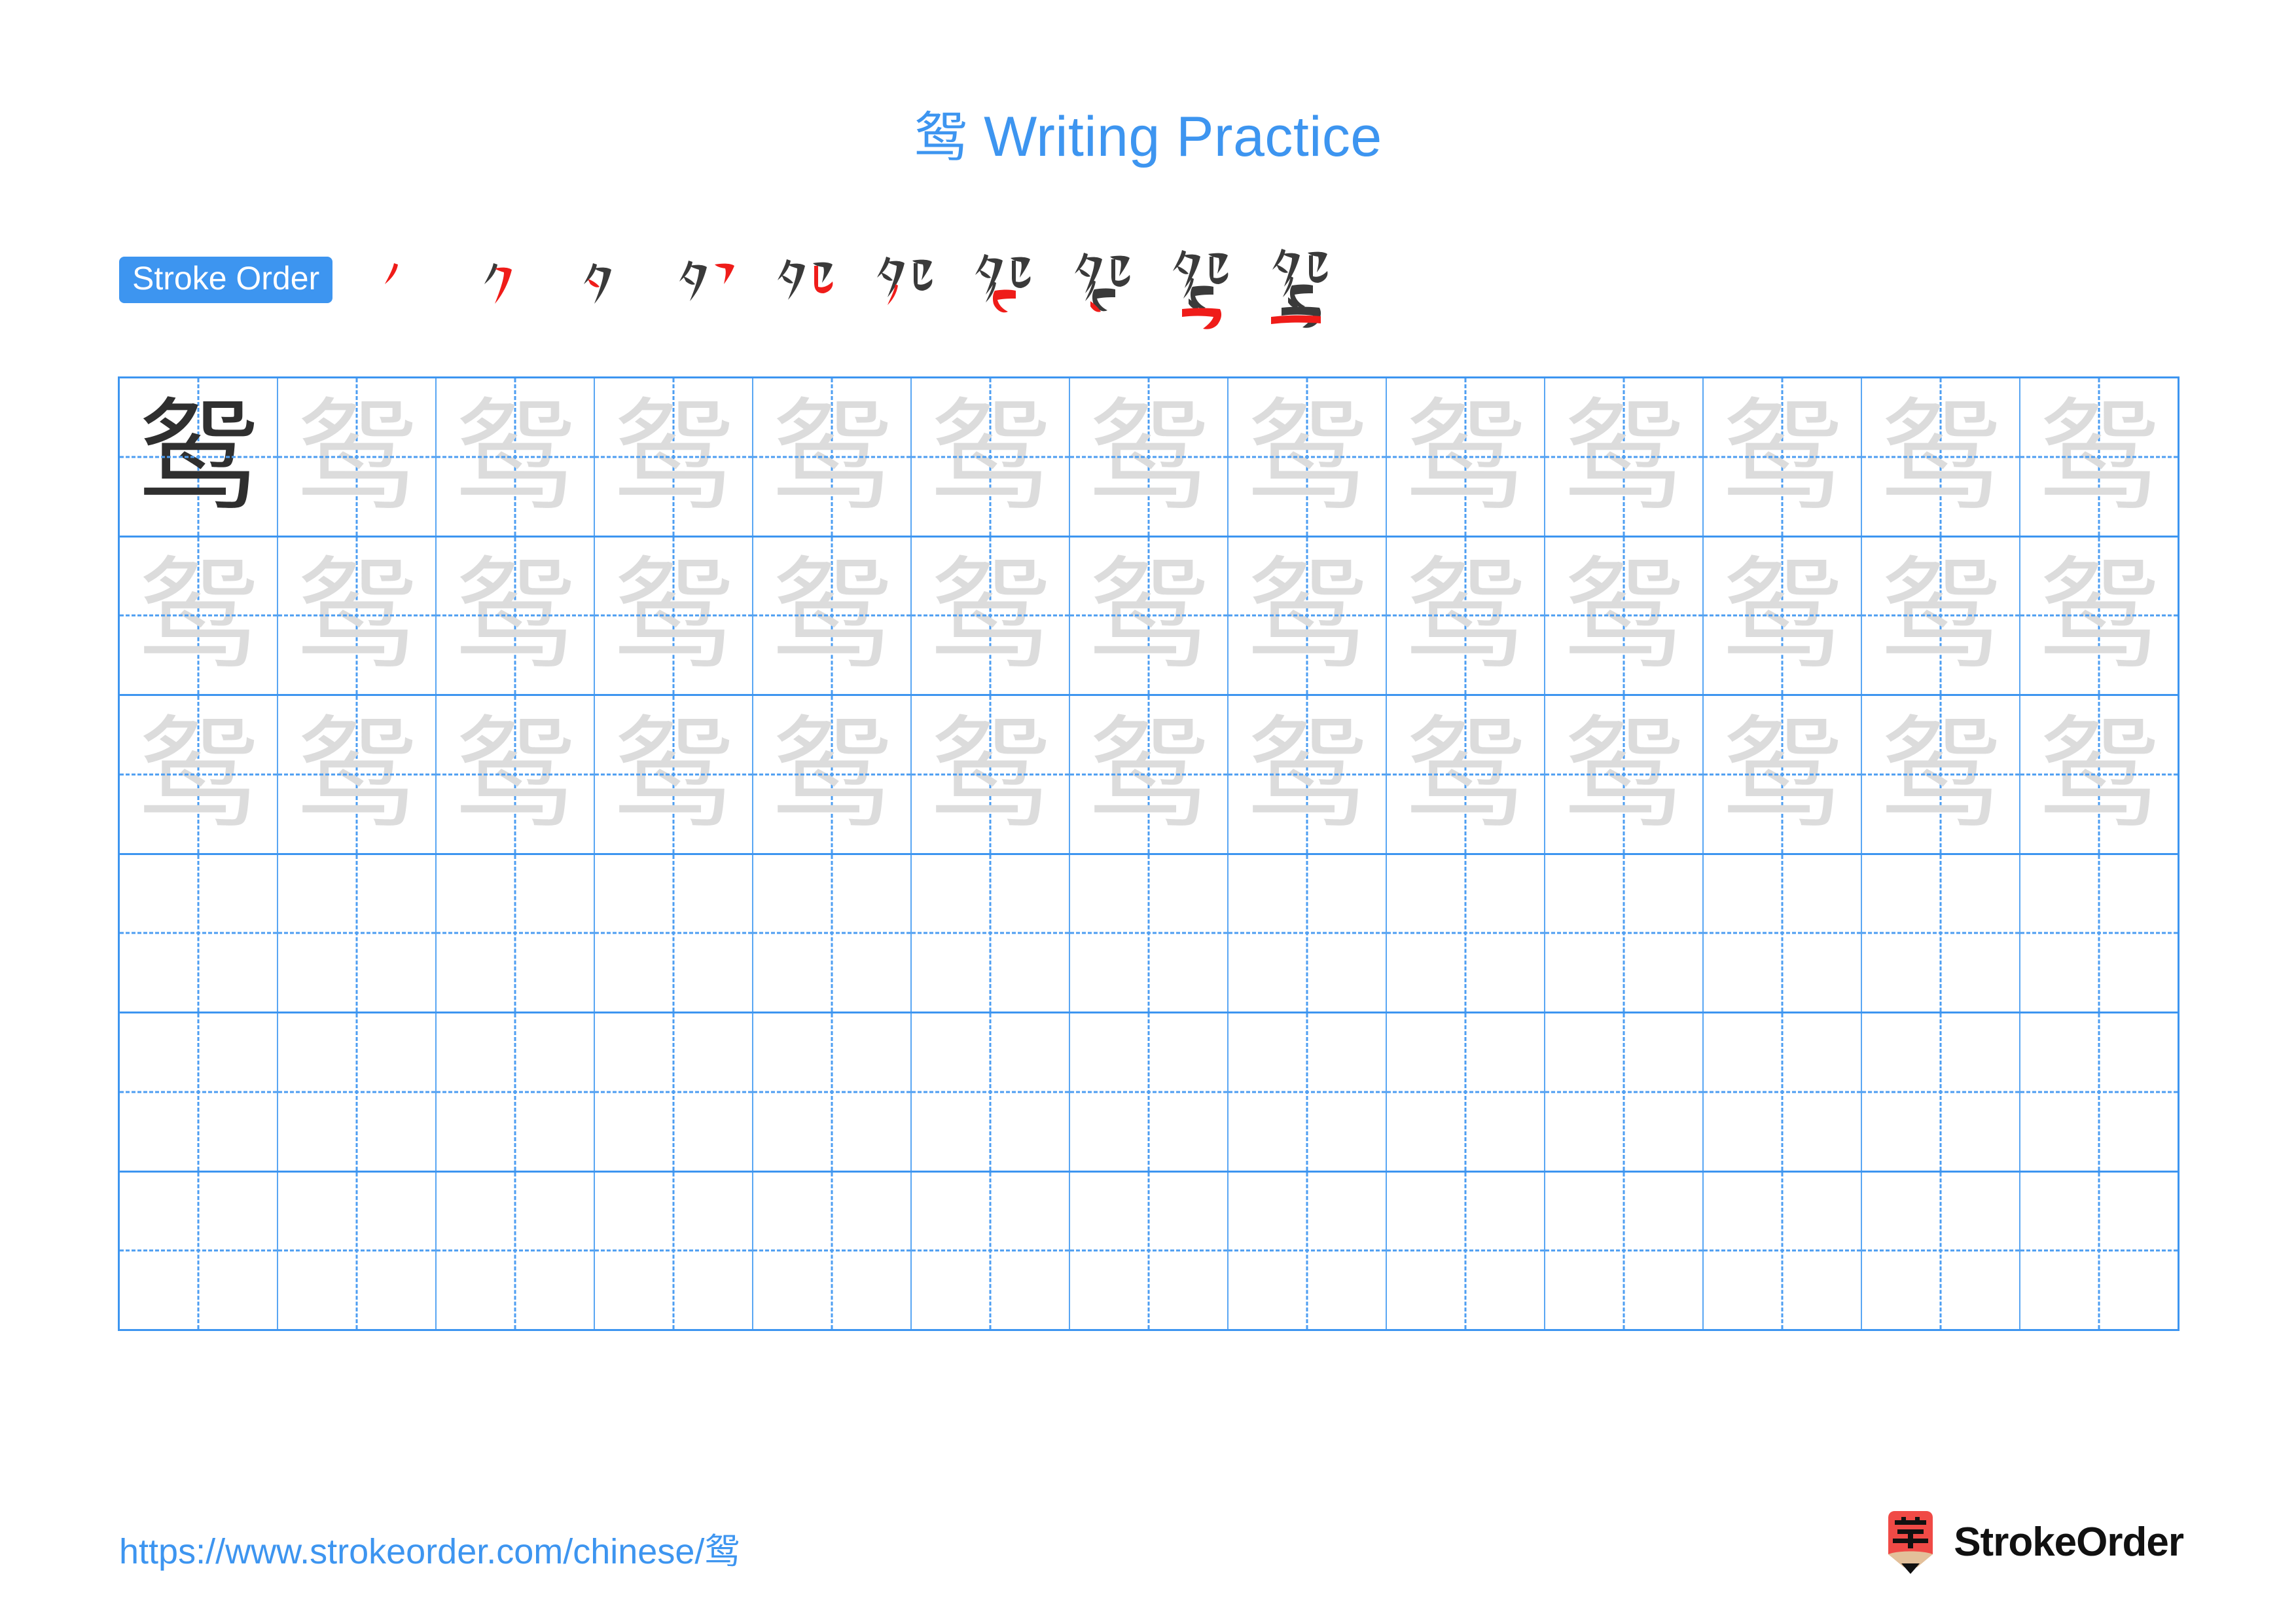 The height and width of the screenshot is (1623, 2296). I want to click on practice-cell-r2-c5: 鸳, so click(832, 615).